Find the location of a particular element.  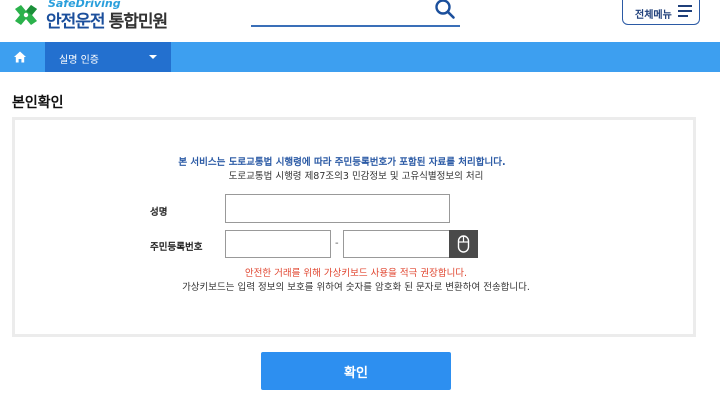

confirm-button: 확인 is located at coordinates (356, 371).